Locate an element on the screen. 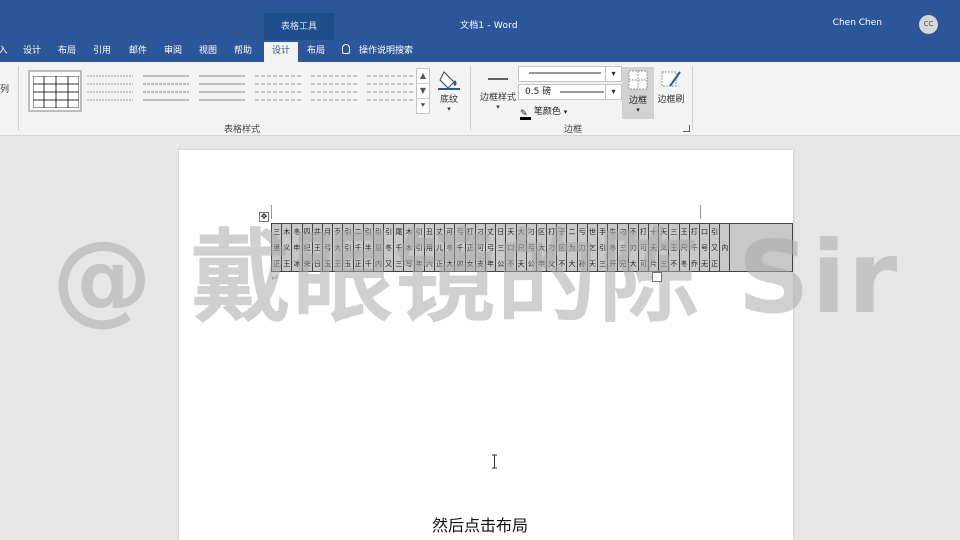 The image size is (960, 540). caption: 然后点击布局 is located at coordinates (479, 525).